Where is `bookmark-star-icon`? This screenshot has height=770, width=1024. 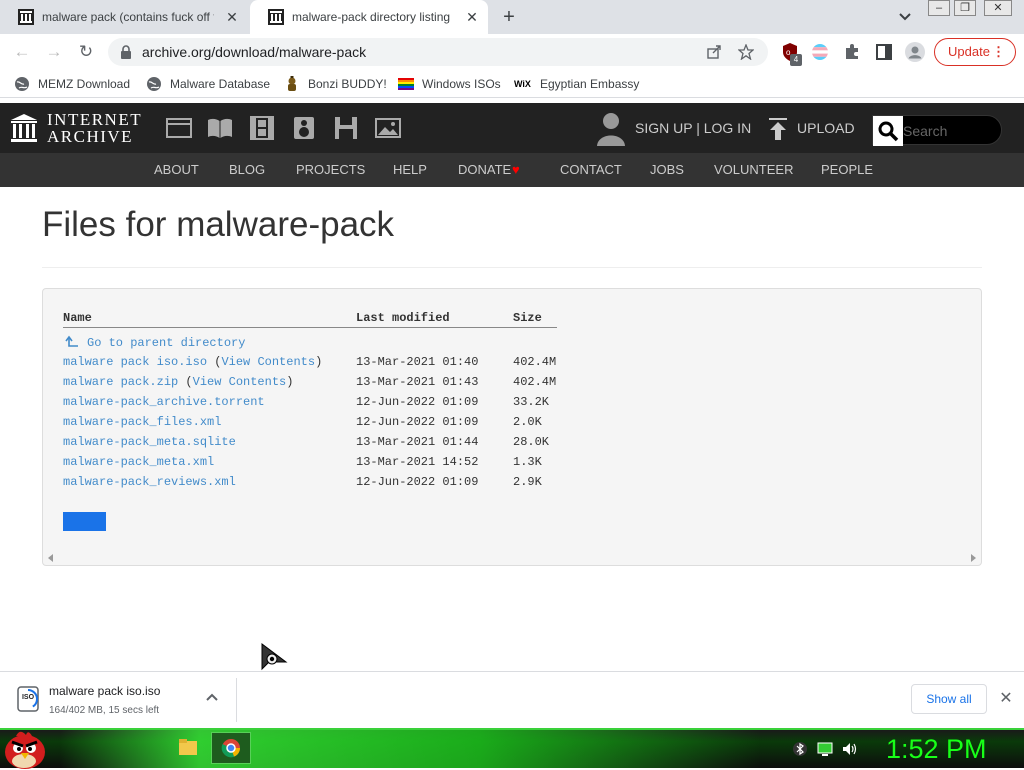 bookmark-star-icon is located at coordinates (746, 52).